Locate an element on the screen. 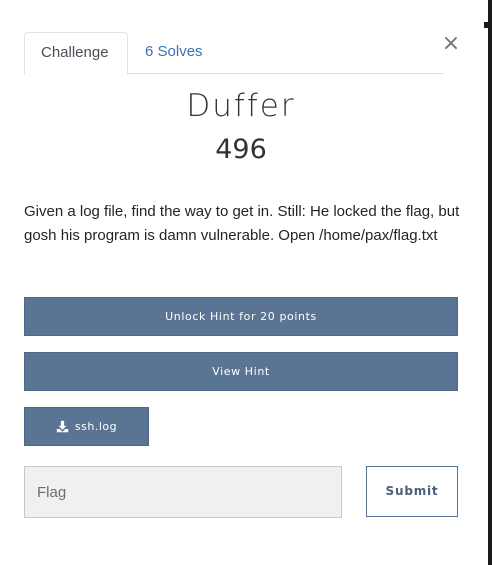 The width and height of the screenshot is (492, 565). tab-bar: Challenge 6 Solves is located at coordinates (234, 53).